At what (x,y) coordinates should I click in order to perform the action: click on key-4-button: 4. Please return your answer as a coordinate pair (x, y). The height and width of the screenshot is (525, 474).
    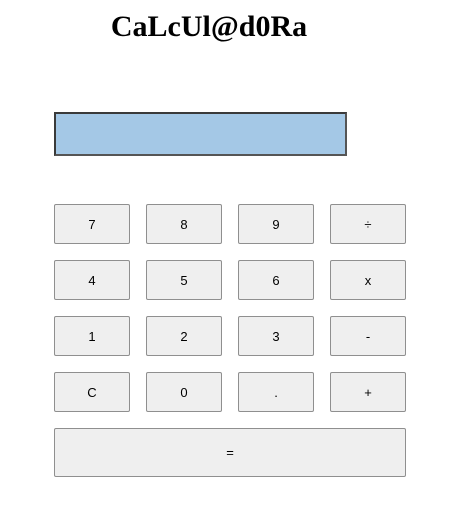
    Looking at the image, I should click on (92, 280).